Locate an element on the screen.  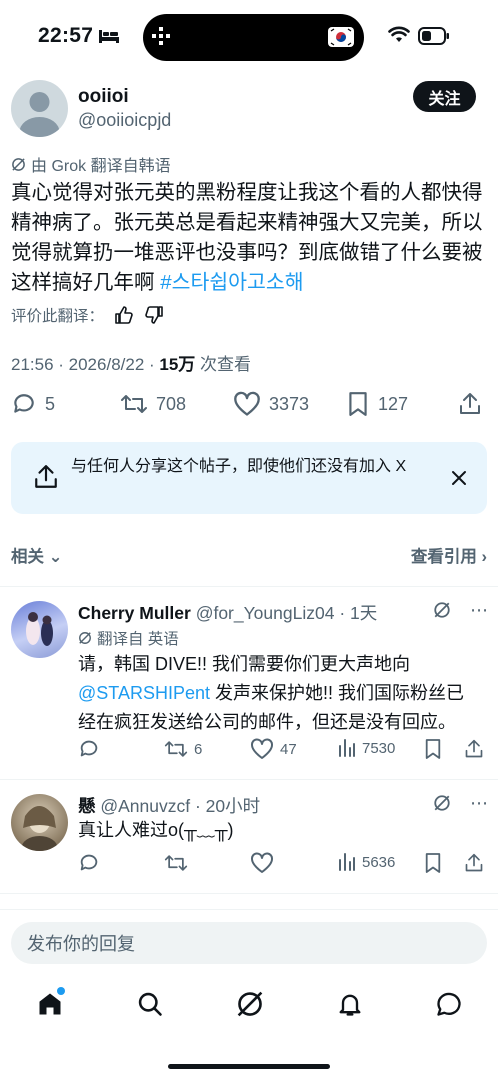
reply-translation-note: 翻译自 英语 is located at coordinates (128, 638).